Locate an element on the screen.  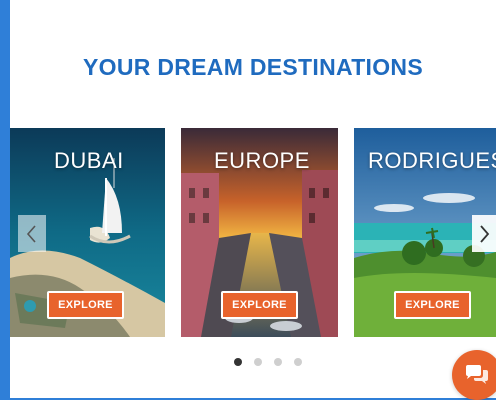
chat-button is located at coordinates (474, 375).